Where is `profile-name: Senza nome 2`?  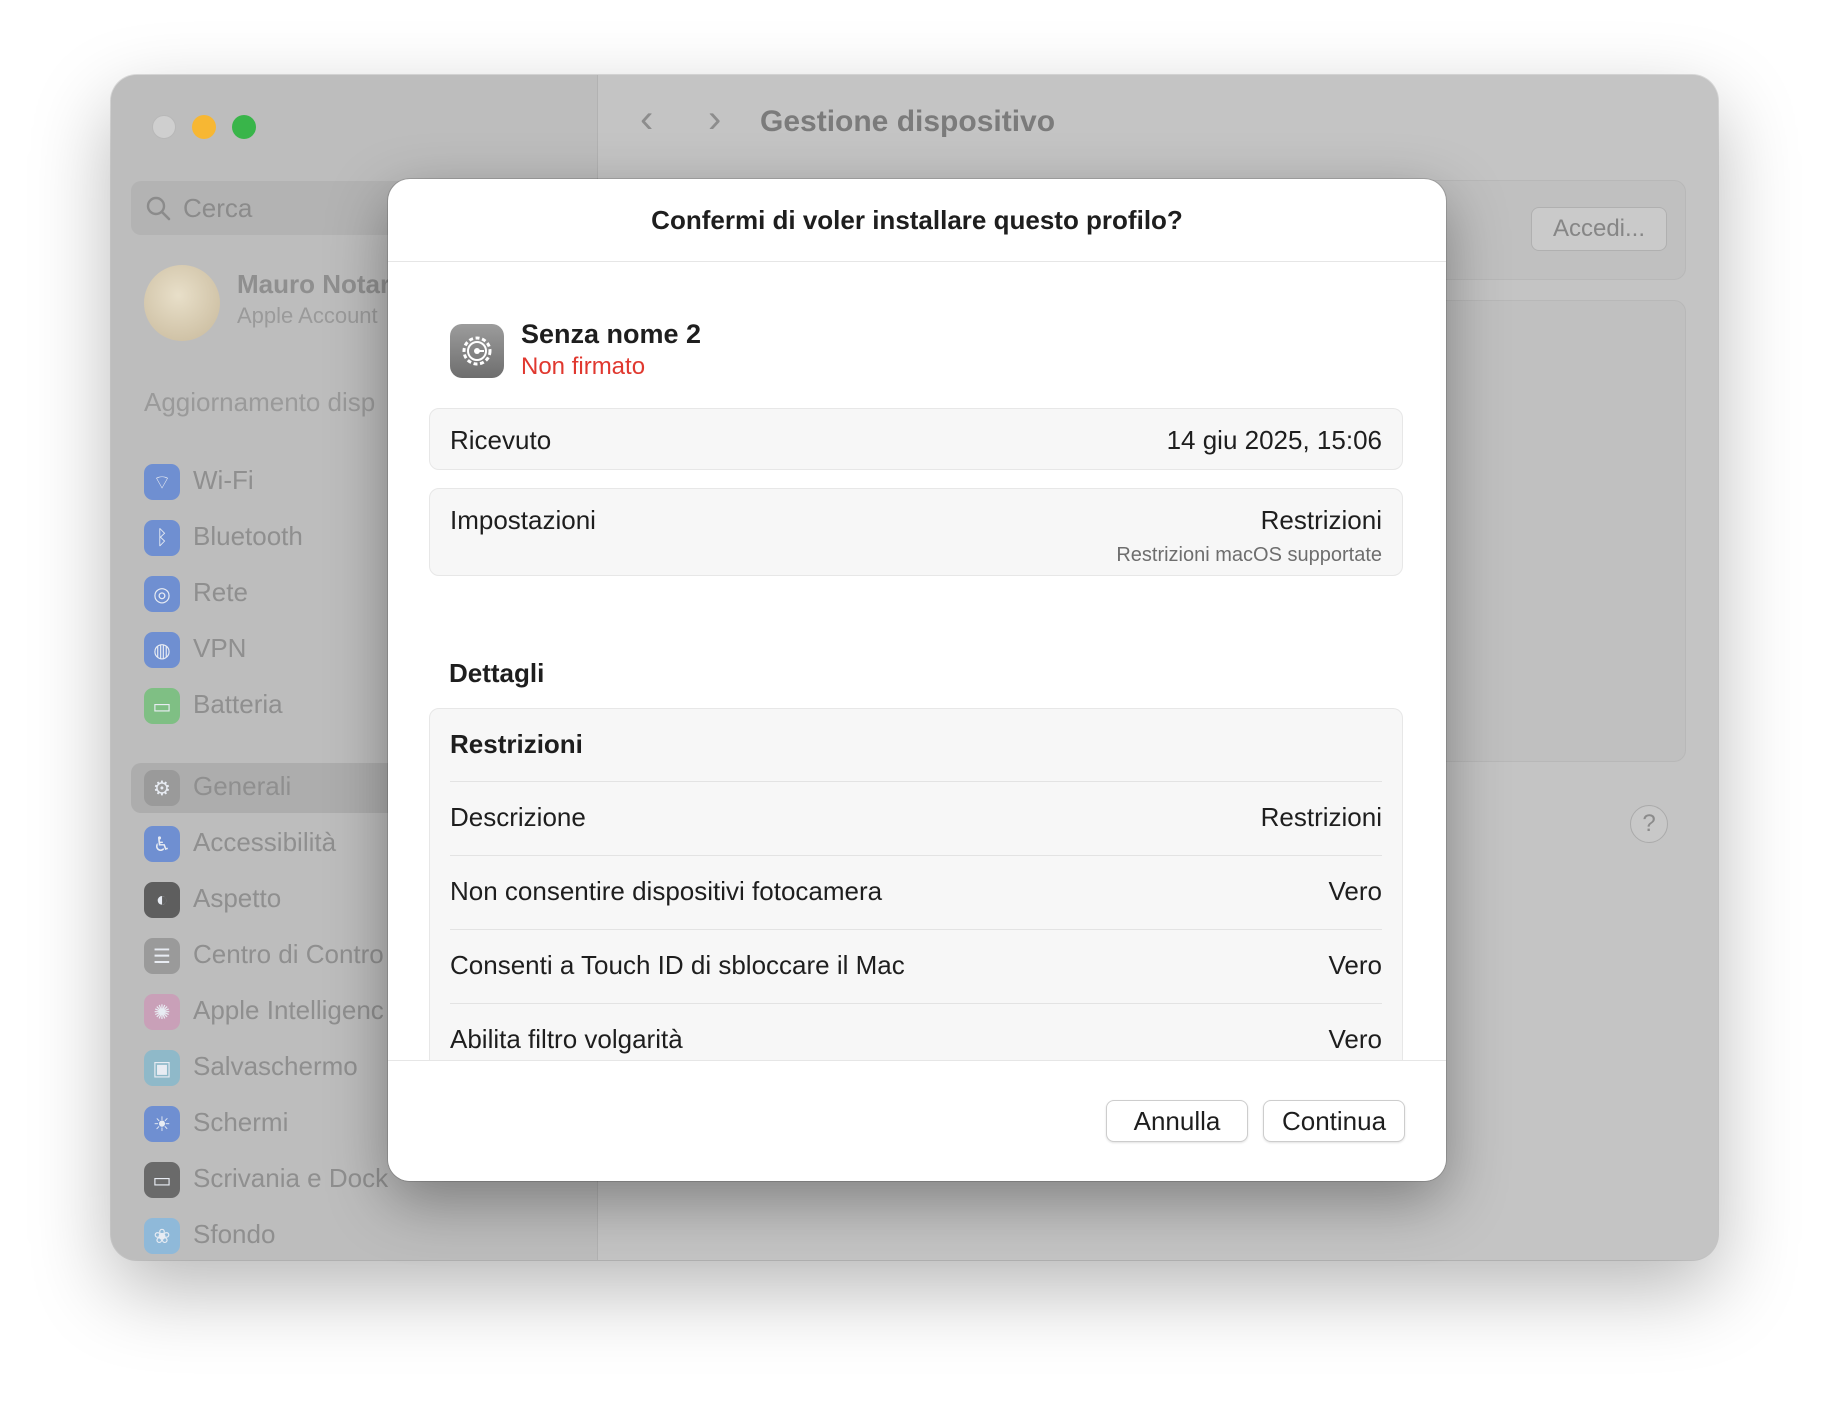 profile-name: Senza nome 2 is located at coordinates (611, 334).